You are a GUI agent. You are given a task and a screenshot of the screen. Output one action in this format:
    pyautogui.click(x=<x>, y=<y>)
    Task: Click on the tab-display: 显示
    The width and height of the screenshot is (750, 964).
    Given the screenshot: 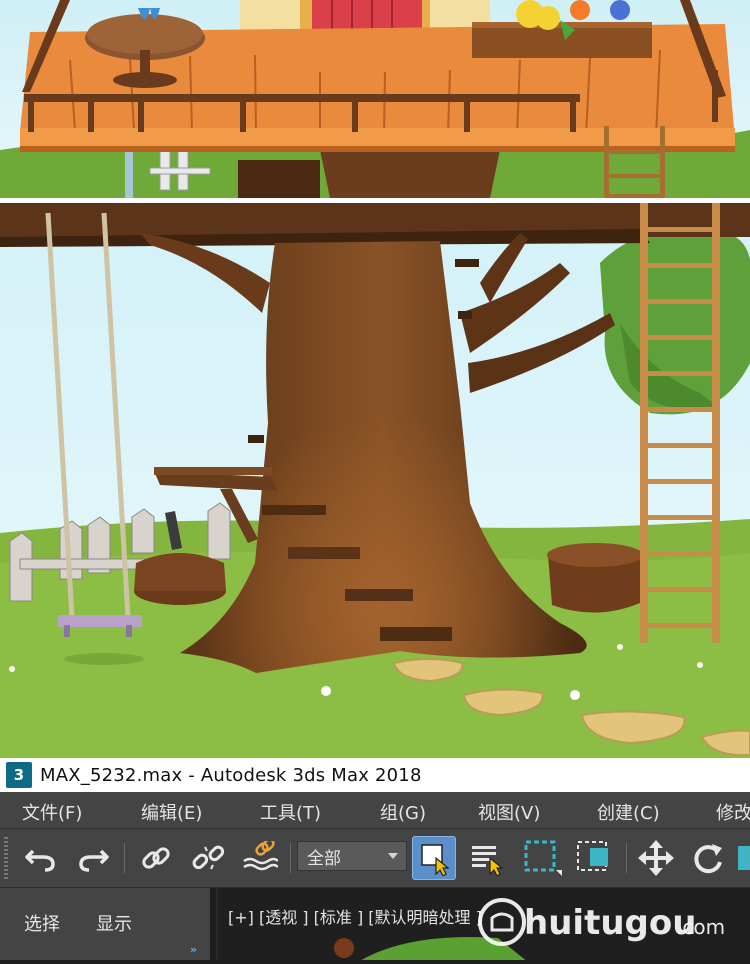 What is the action you would take?
    pyautogui.click(x=114, y=923)
    